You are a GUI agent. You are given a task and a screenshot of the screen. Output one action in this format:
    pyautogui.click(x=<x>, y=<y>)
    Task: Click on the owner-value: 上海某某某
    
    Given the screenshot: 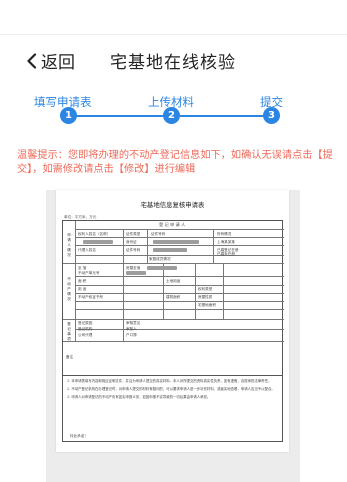 What is the action you would take?
    pyautogui.click(x=226, y=242)
    